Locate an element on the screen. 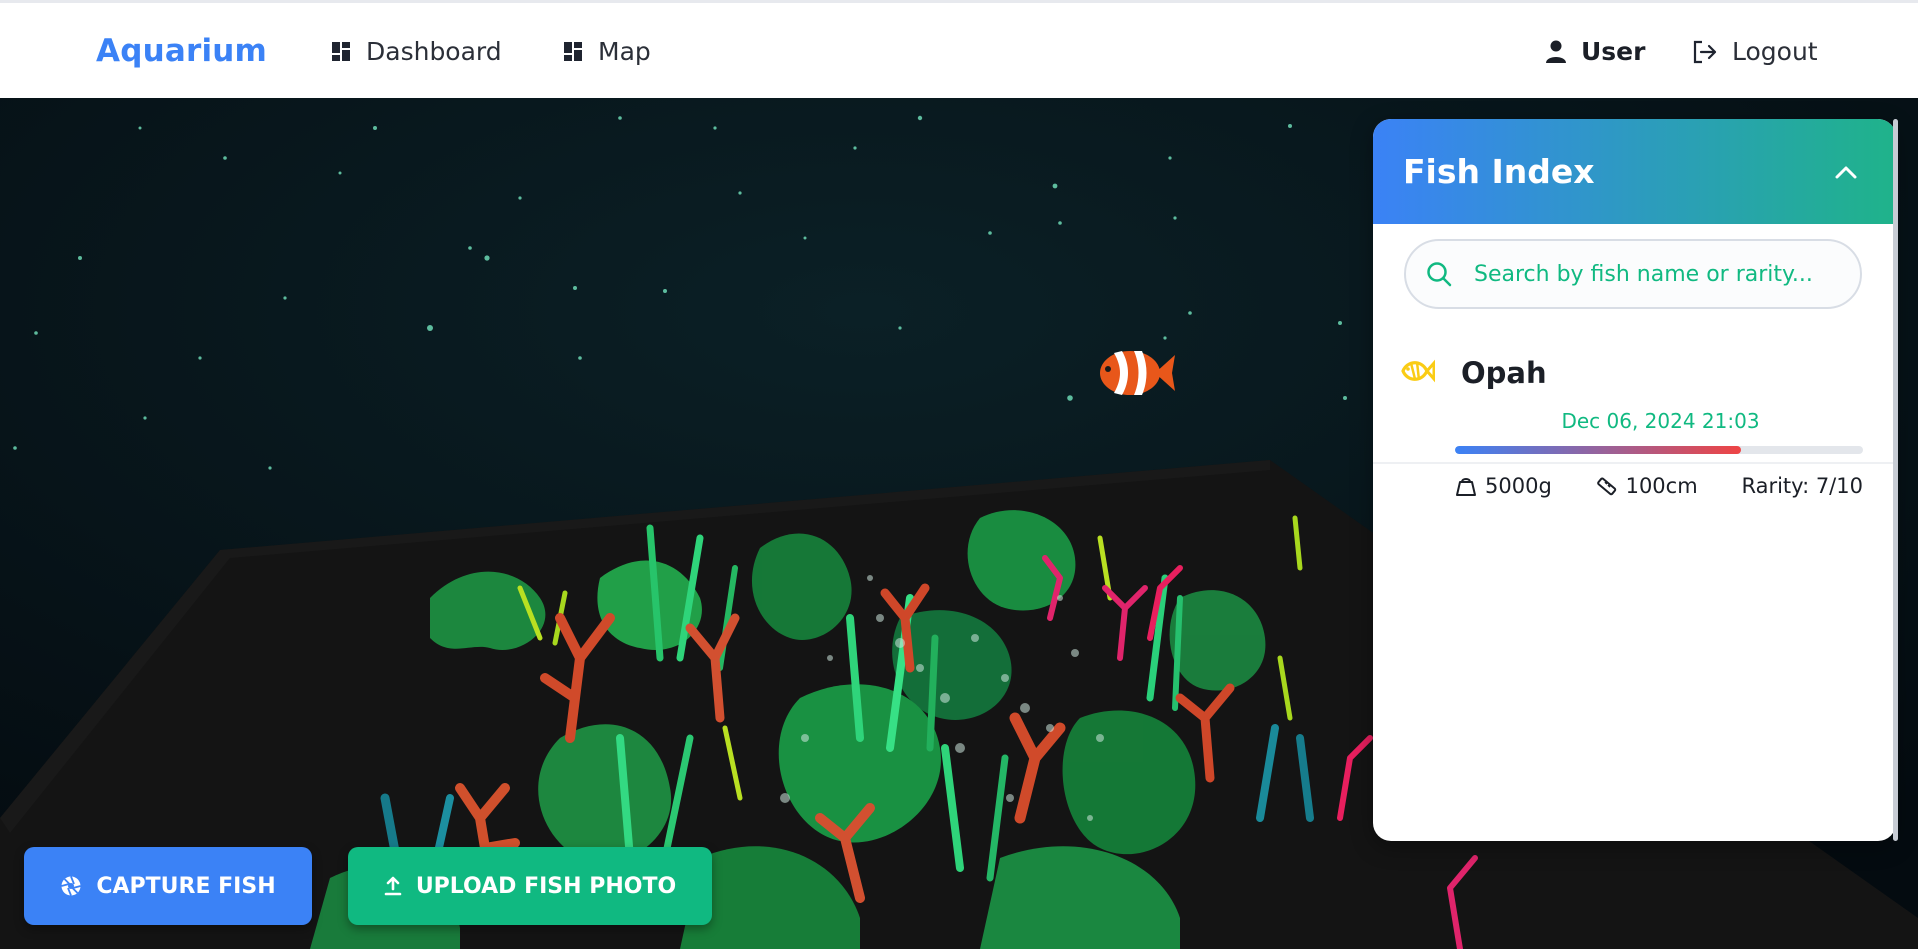 This screenshot has width=1918, height=949. search-box is located at coordinates (1633, 274).